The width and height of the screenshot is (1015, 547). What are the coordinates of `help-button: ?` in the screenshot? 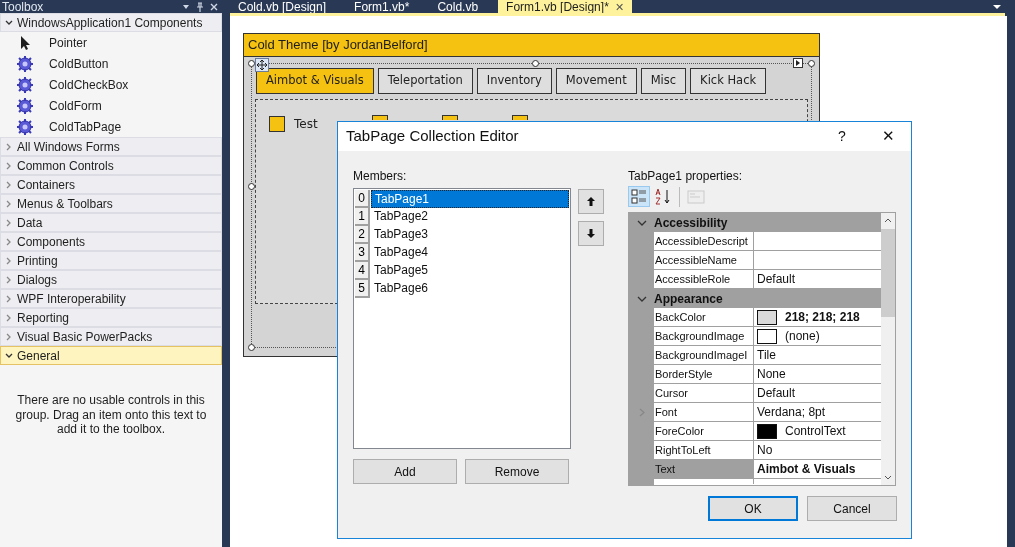 It's located at (842, 136).